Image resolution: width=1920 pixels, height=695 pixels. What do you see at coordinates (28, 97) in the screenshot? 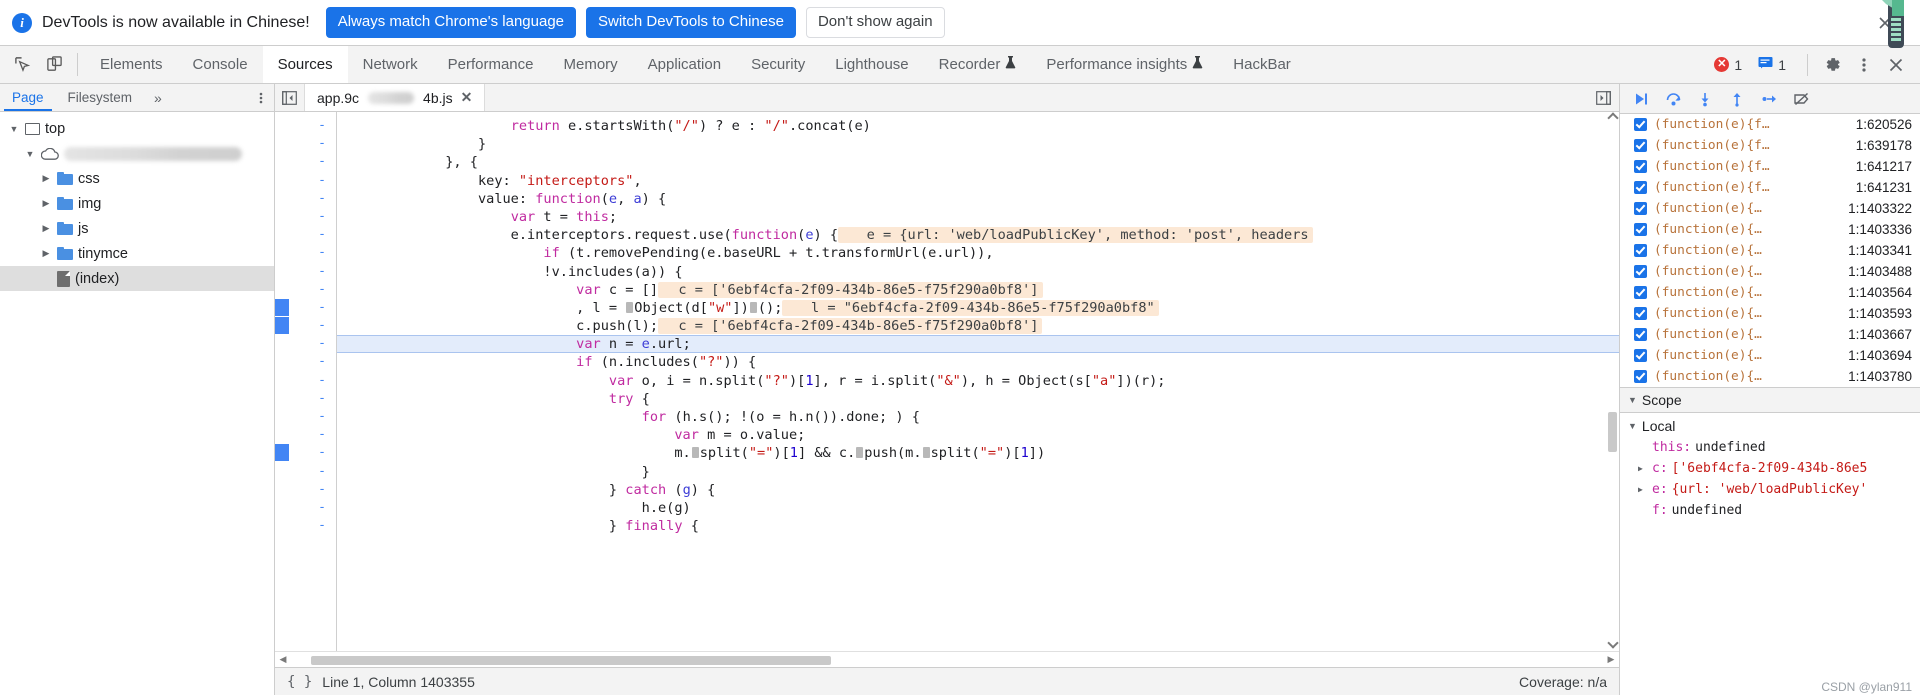
I see `nav-tab-page: Page` at bounding box center [28, 97].